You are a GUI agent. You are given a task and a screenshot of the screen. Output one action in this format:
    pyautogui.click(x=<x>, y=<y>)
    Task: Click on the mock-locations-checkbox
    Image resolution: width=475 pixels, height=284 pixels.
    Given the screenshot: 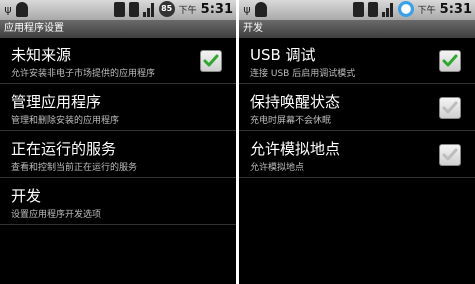 What is the action you would take?
    pyautogui.click(x=450, y=155)
    